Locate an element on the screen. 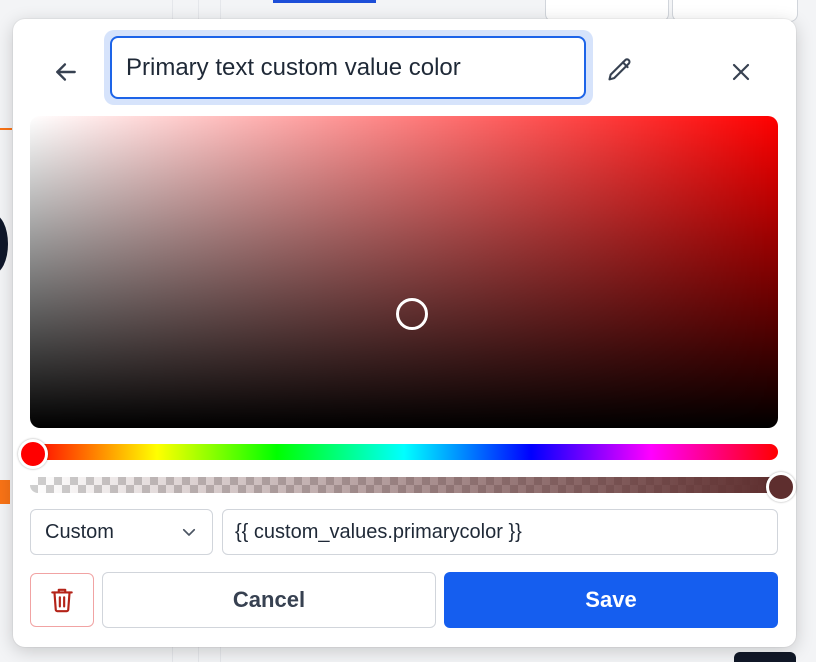 The image size is (816, 662). edit-name-button is located at coordinates (620, 70).